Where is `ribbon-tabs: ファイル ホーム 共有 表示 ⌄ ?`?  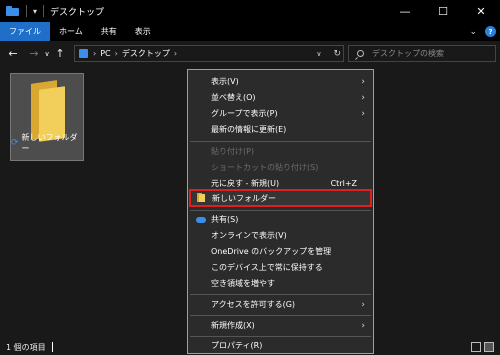
ribbon-tabs: ファイル ホーム 共有 表示 ⌄ ? is located at coordinates (250, 31).